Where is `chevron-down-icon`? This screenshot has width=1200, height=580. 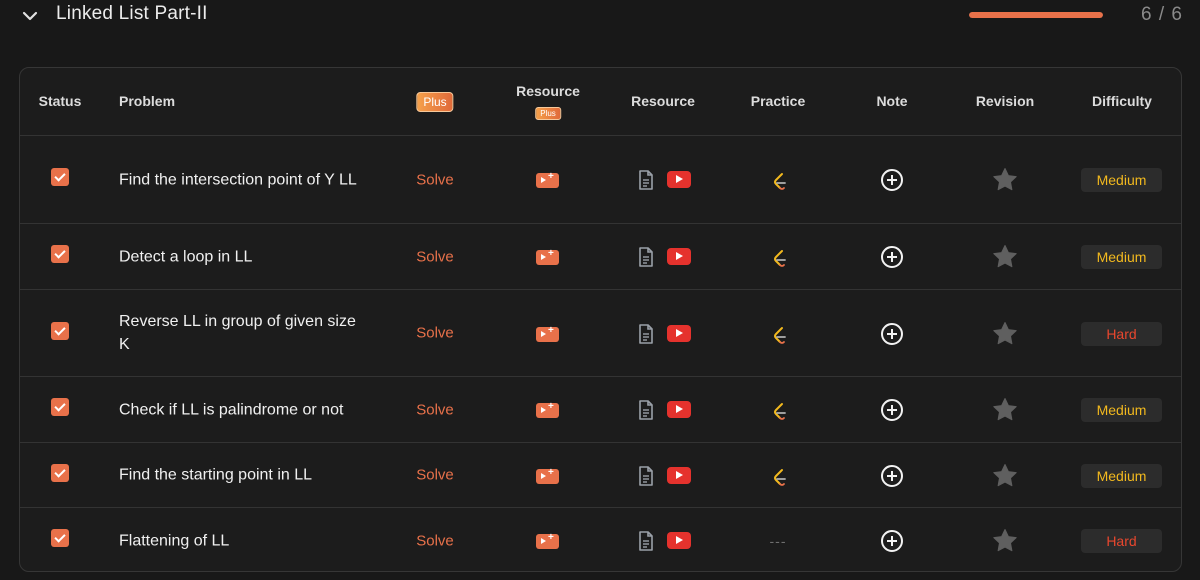
chevron-down-icon is located at coordinates (30, 16).